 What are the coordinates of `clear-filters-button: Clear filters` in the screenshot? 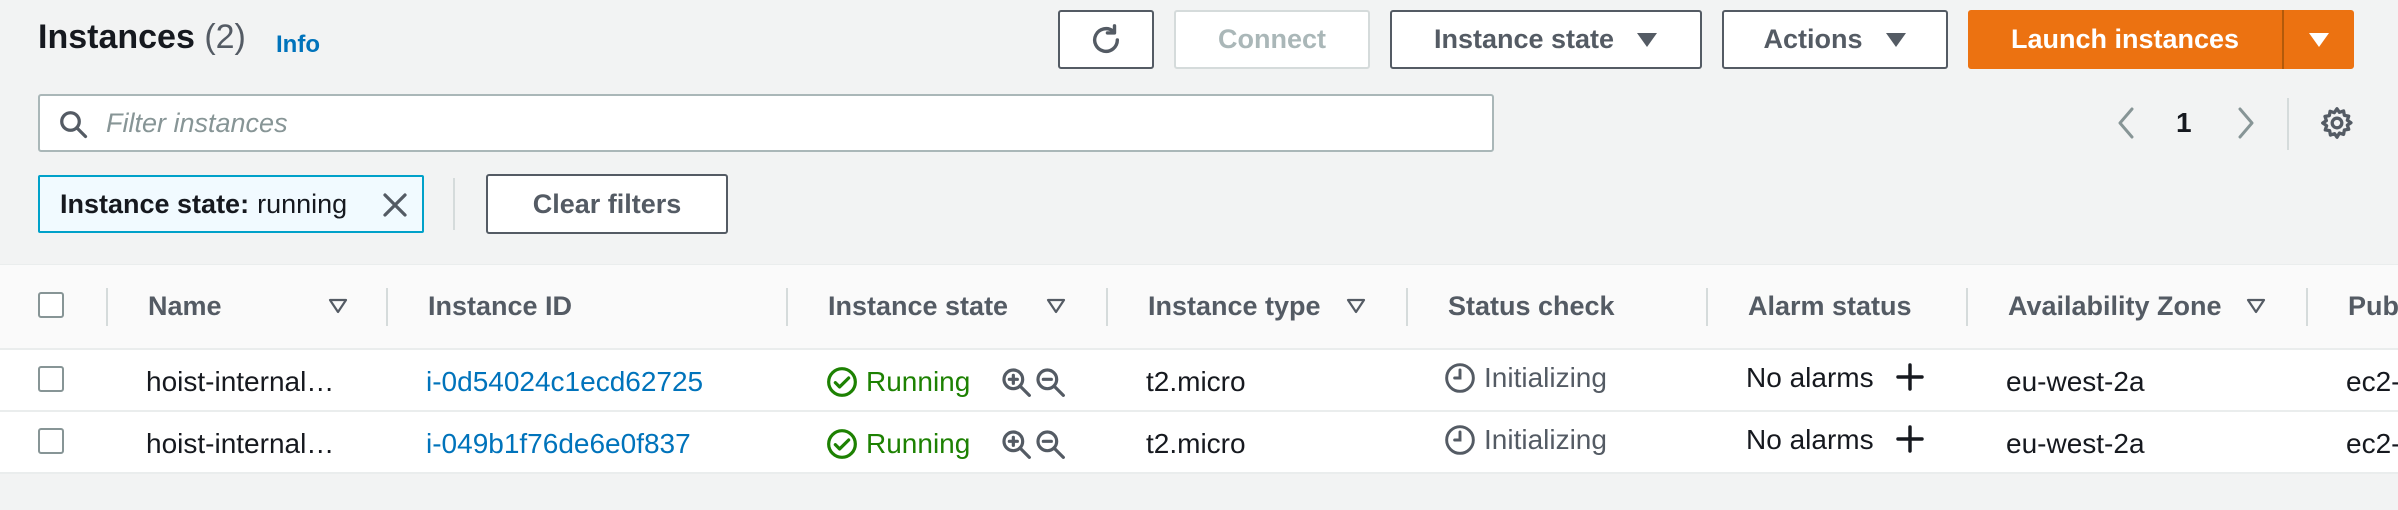 It's located at (607, 204).